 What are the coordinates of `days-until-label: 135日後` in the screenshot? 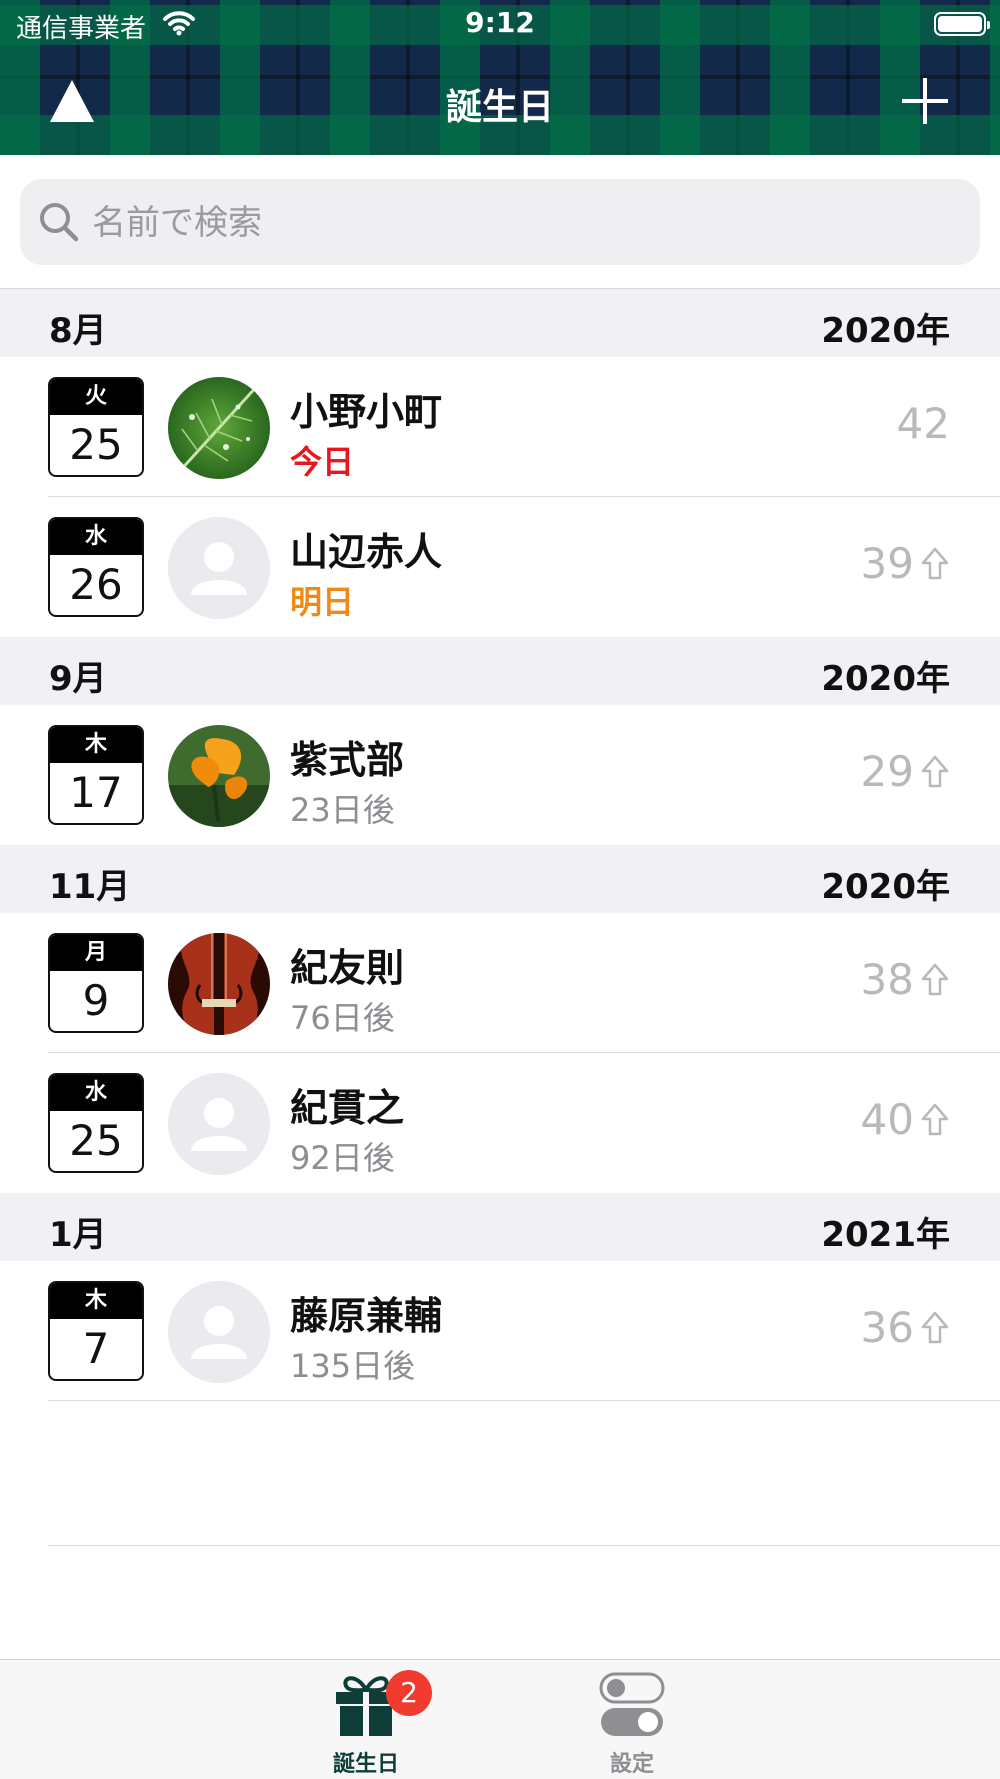 It's located at (353, 1366).